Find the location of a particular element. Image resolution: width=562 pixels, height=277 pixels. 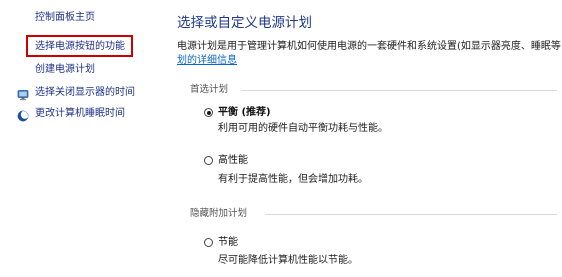

plan-balanced-radio is located at coordinates (208, 112).